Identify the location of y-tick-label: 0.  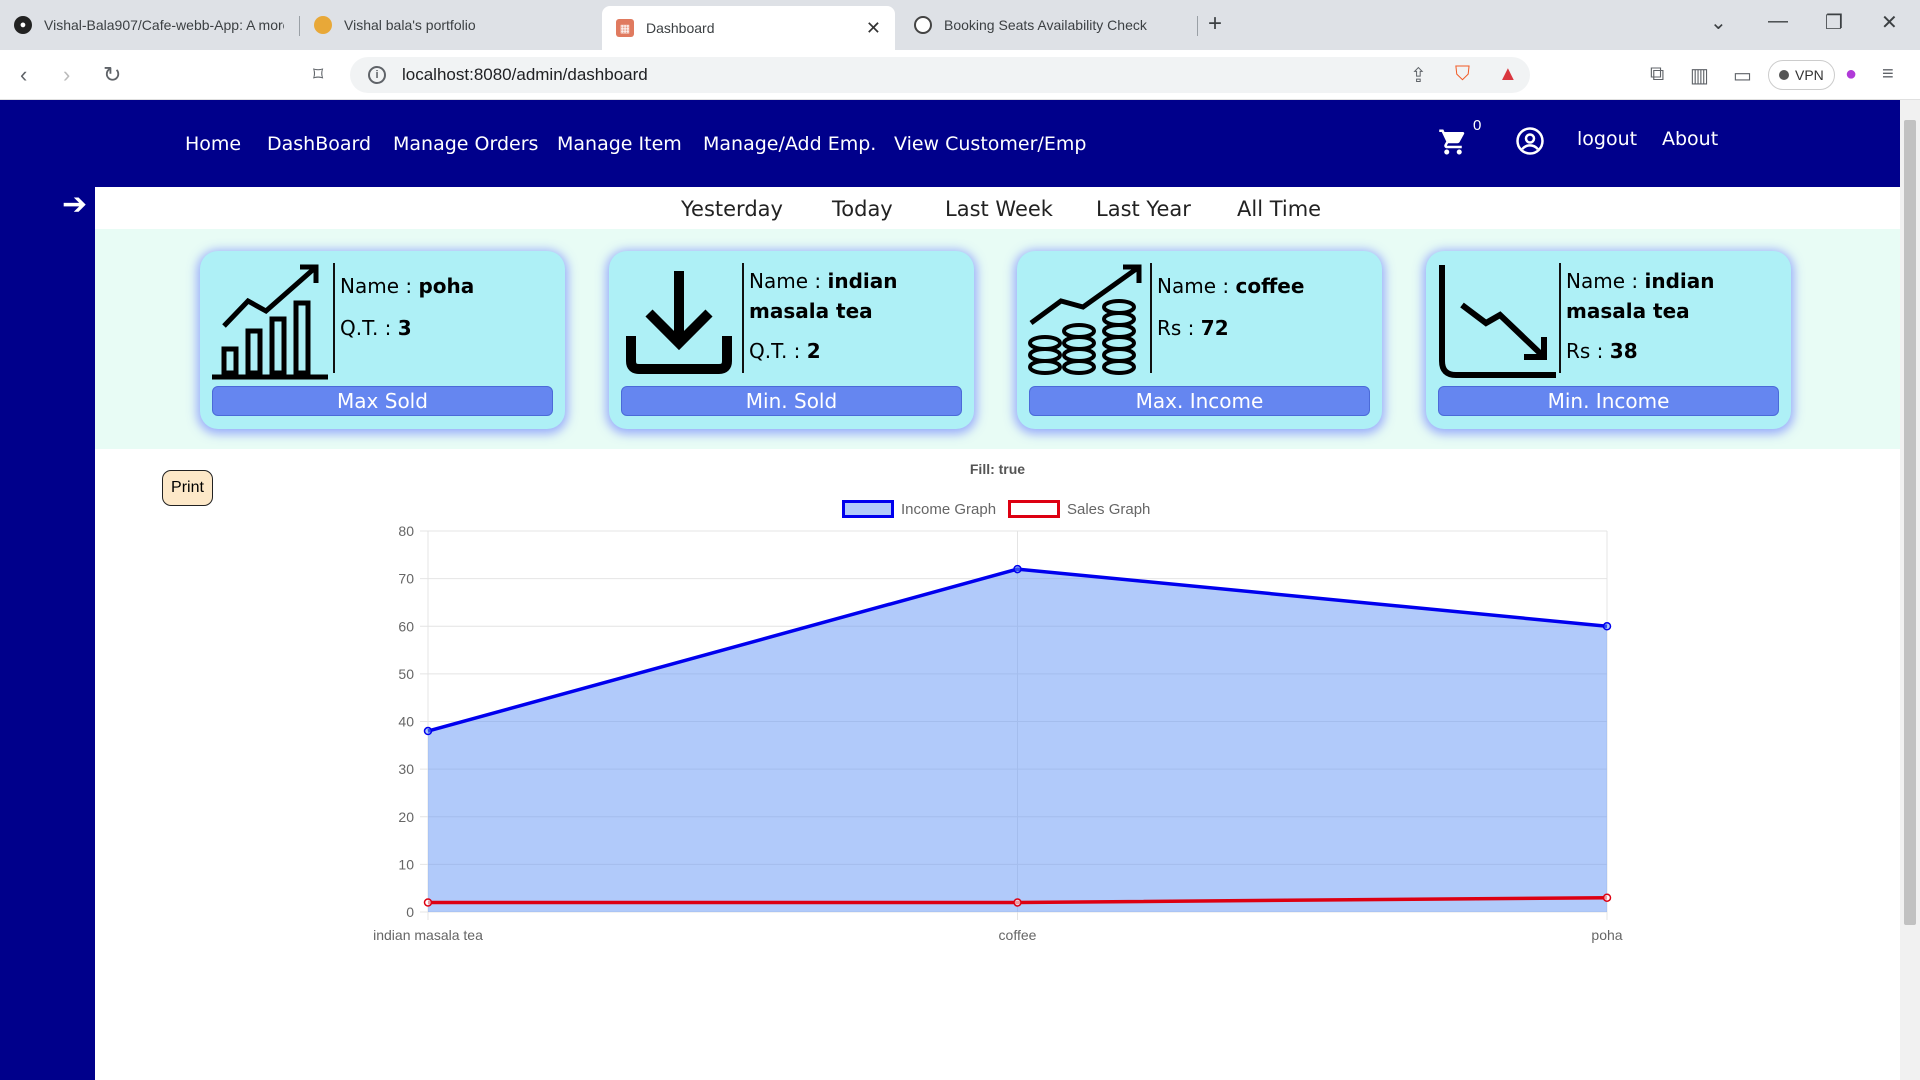
(410, 912).